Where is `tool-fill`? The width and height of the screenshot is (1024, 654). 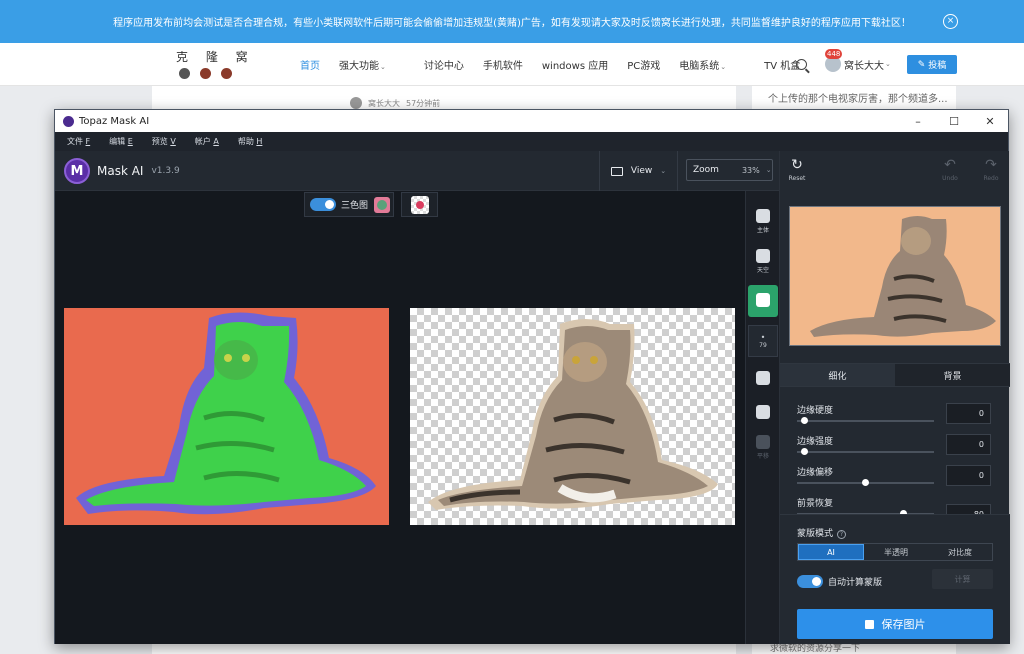
tool-fill is located at coordinates (763, 379).